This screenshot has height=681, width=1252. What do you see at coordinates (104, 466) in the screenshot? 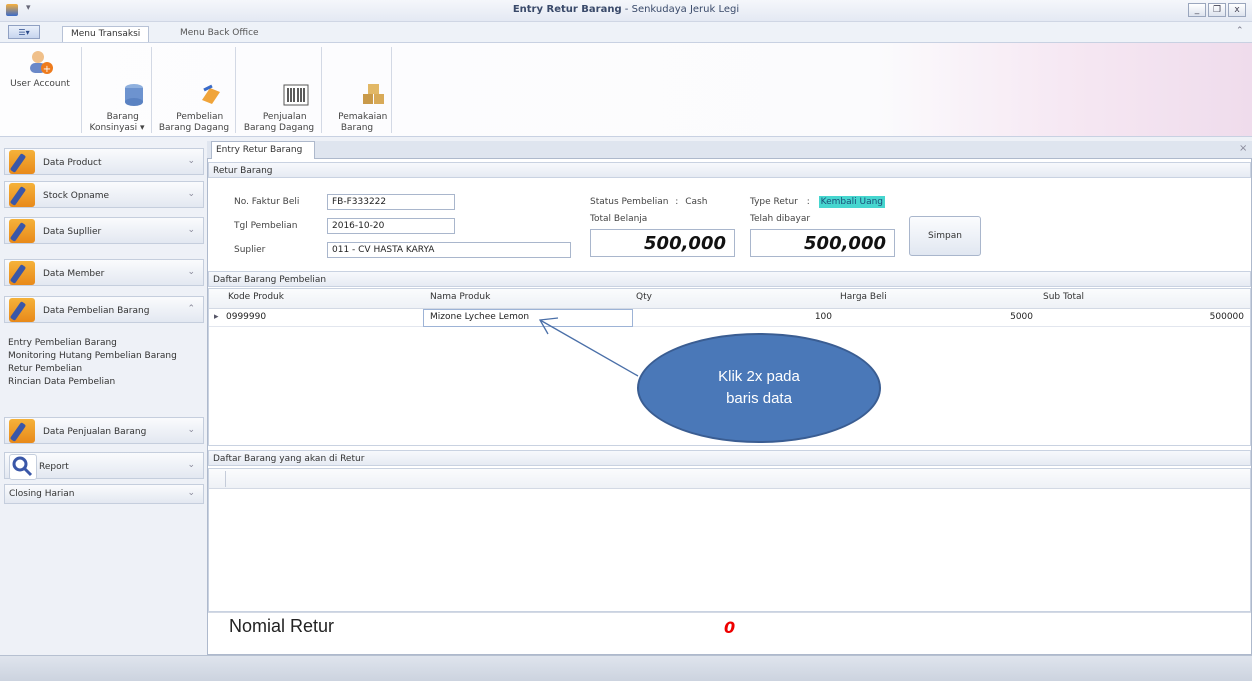
I see `nav-report: Report ⌄` at bounding box center [104, 466].